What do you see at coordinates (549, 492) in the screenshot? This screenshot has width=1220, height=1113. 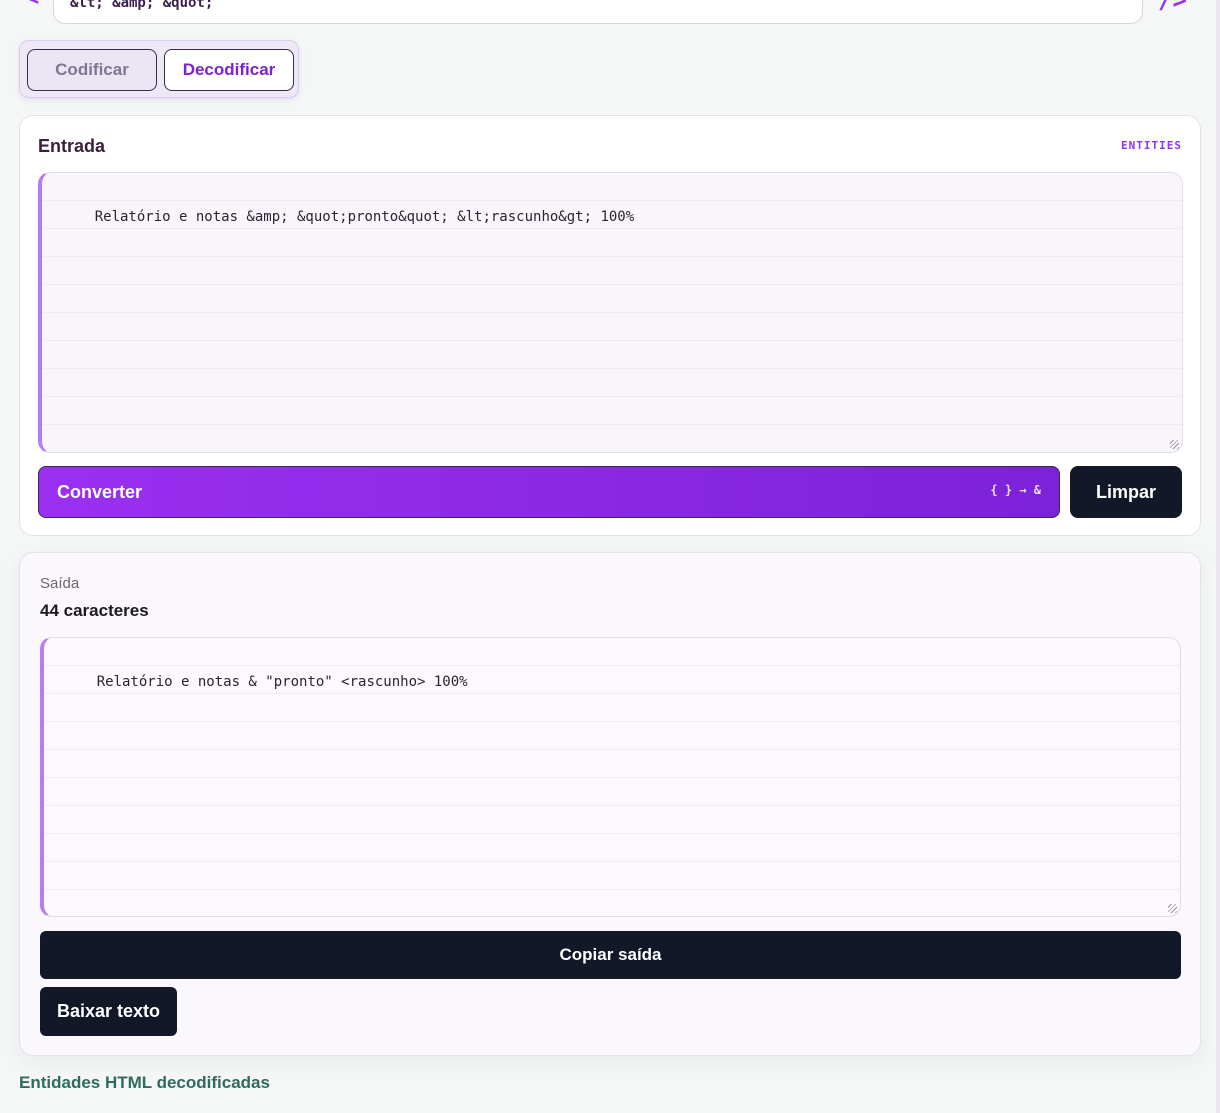 I see `convert-button: Converter { } → &` at bounding box center [549, 492].